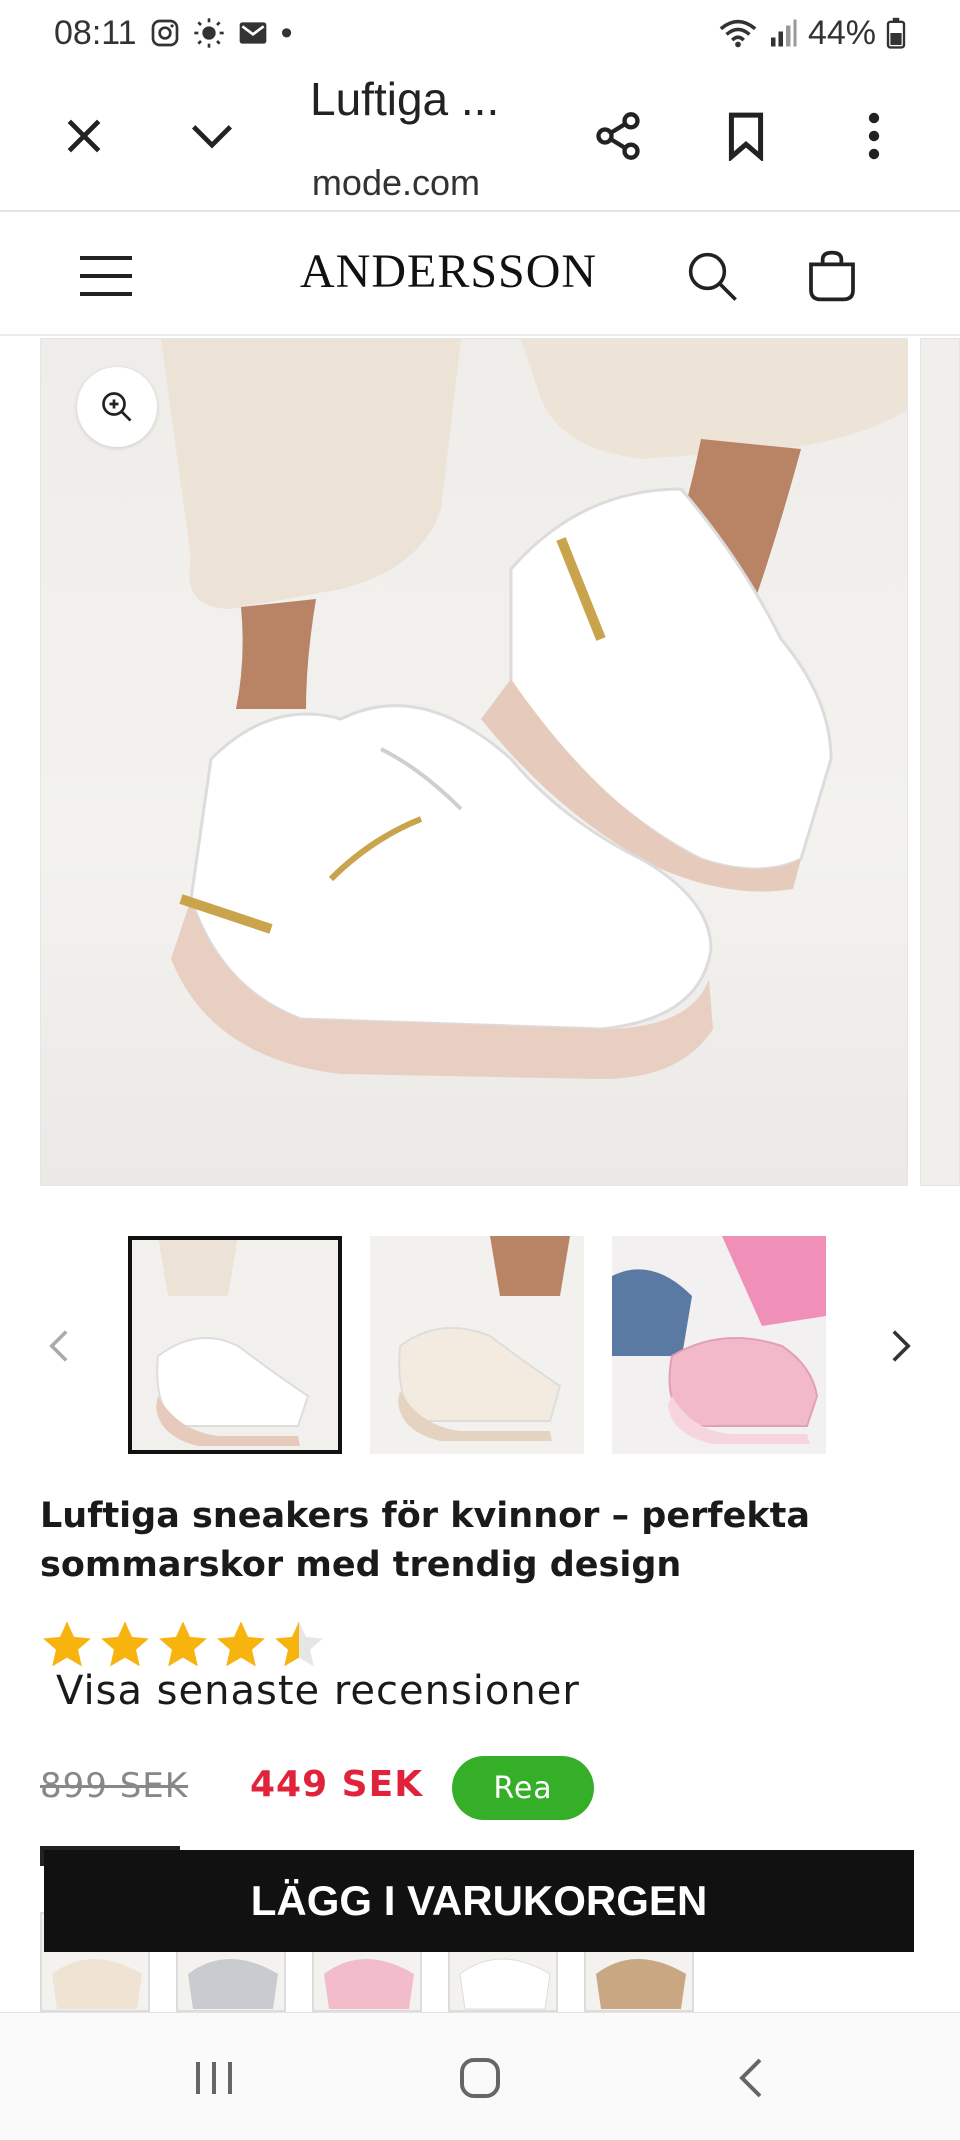 Image resolution: width=960 pixels, height=2140 pixels. I want to click on menu-icon, so click(106, 276).